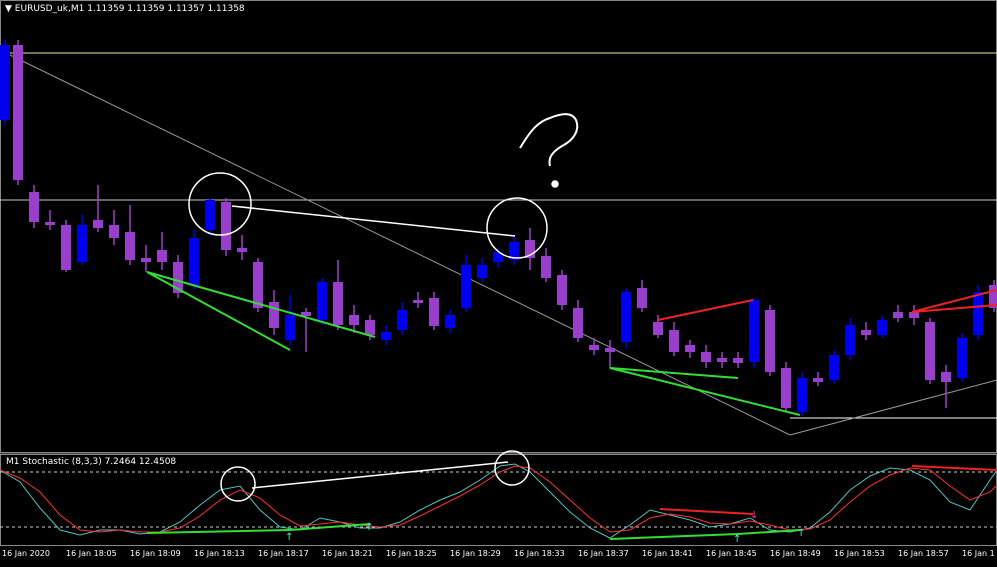 This screenshot has width=997, height=567. What do you see at coordinates (539, 553) in the screenshot?
I see `time-tick-label: 16 Jan 18:33` at bounding box center [539, 553].